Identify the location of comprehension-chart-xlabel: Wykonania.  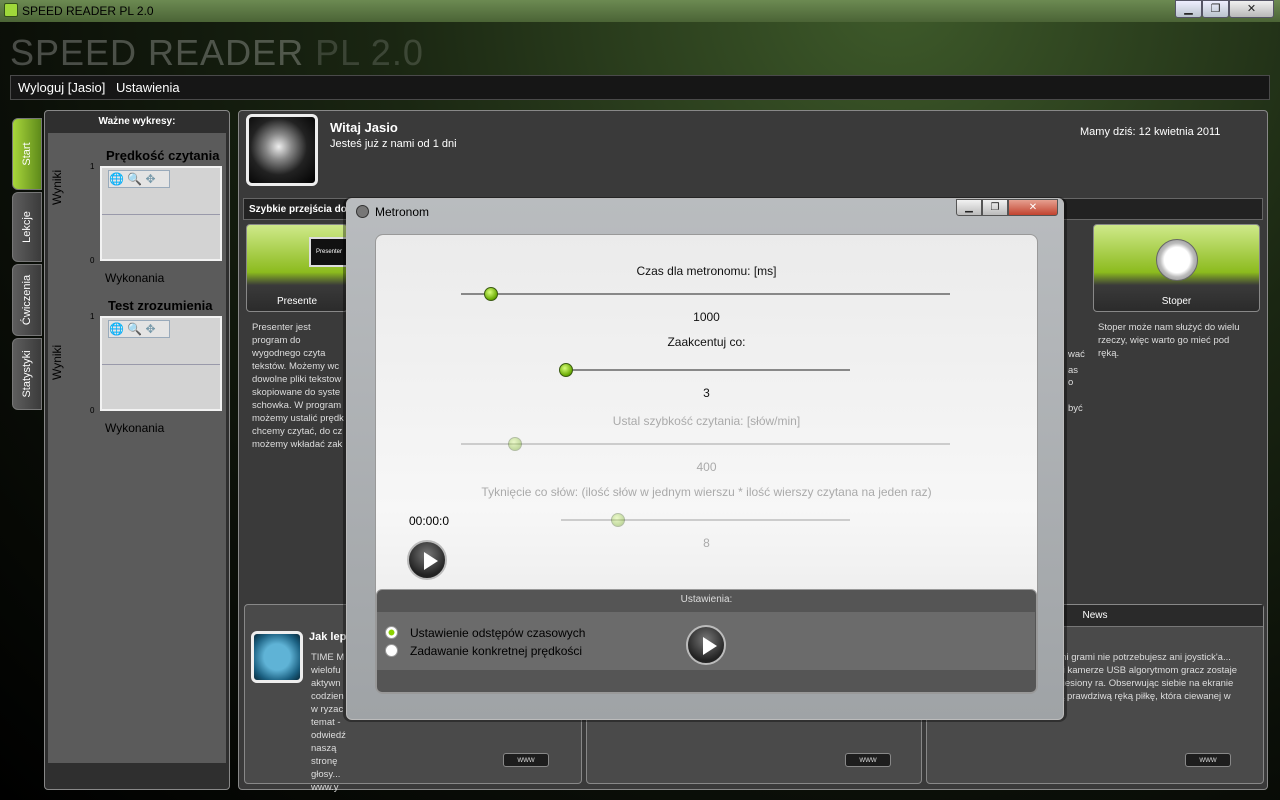
(135, 428).